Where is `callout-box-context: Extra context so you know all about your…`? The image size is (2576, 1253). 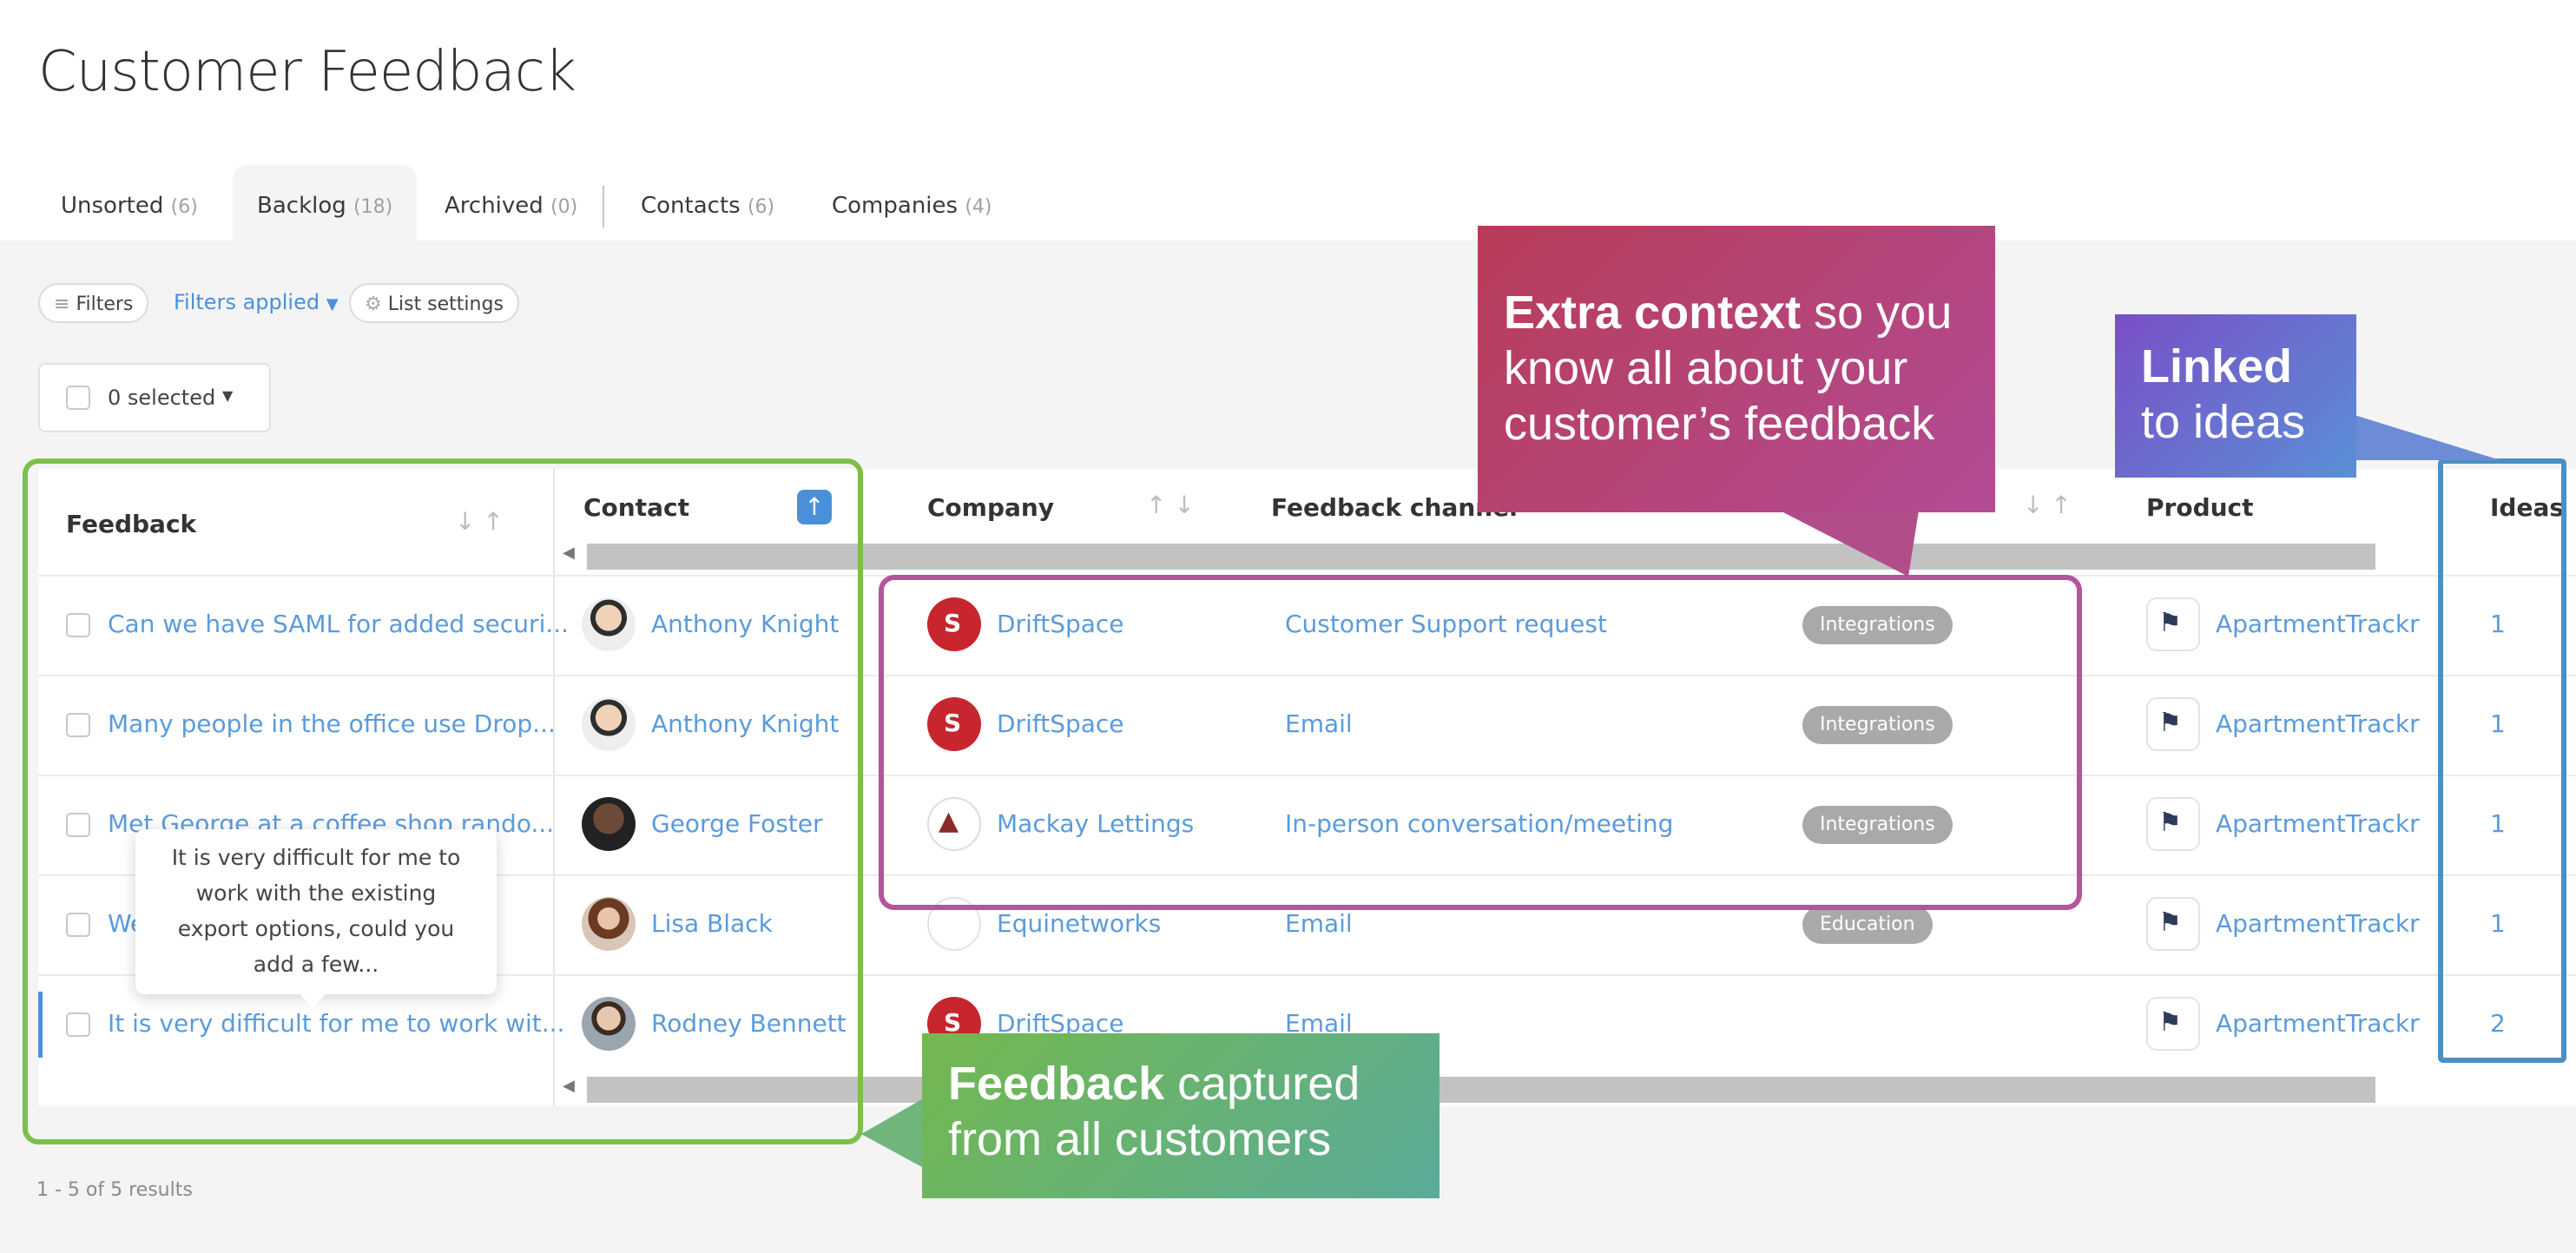 callout-box-context: Extra context so you know all about your… is located at coordinates (1736, 369).